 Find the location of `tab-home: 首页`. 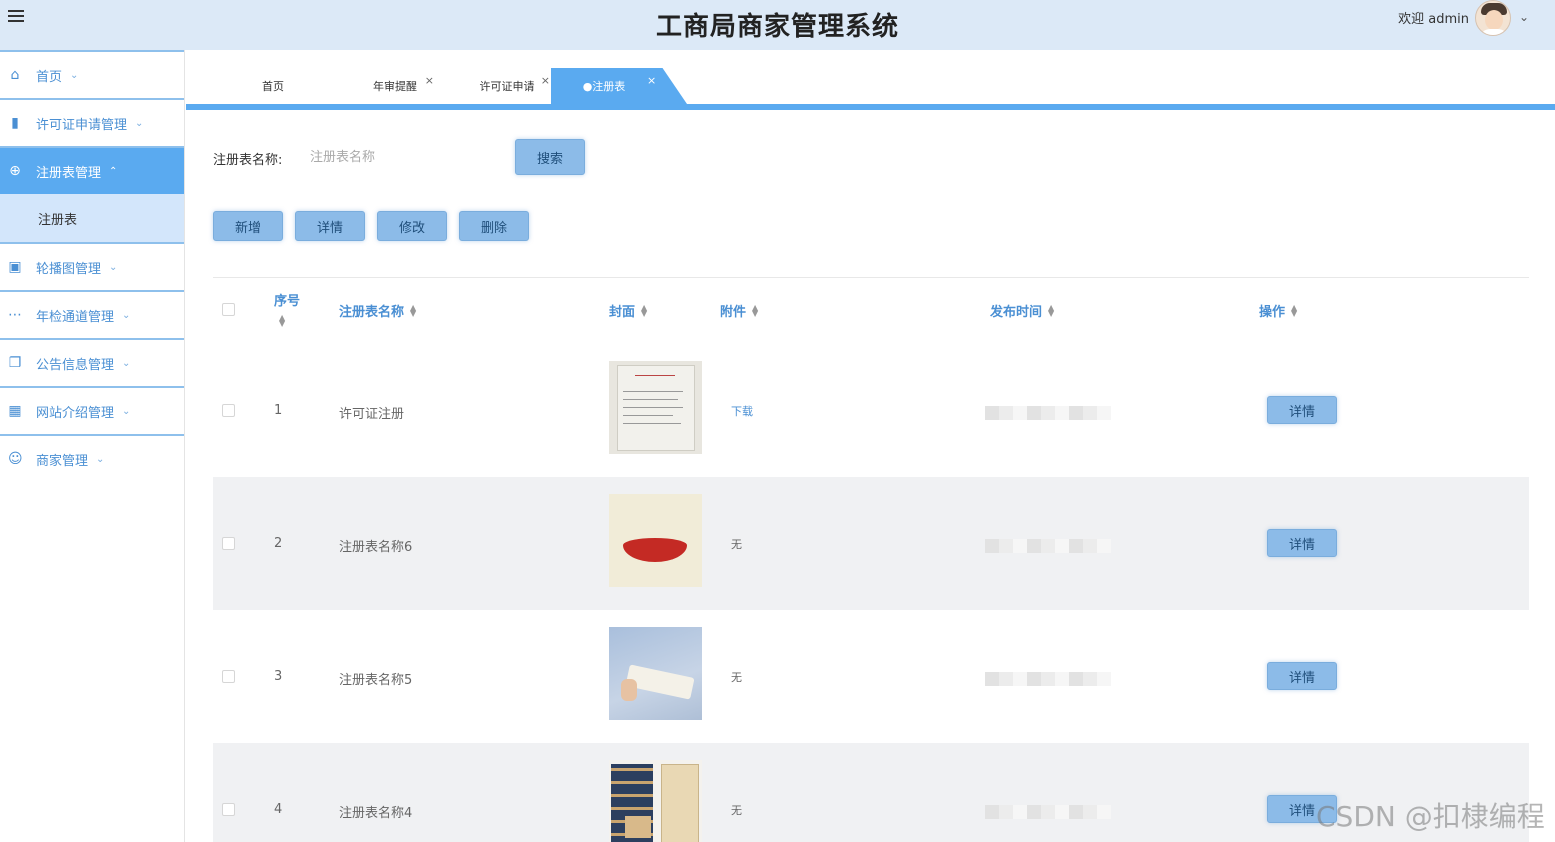

tab-home: 首页 is located at coordinates (273, 86).